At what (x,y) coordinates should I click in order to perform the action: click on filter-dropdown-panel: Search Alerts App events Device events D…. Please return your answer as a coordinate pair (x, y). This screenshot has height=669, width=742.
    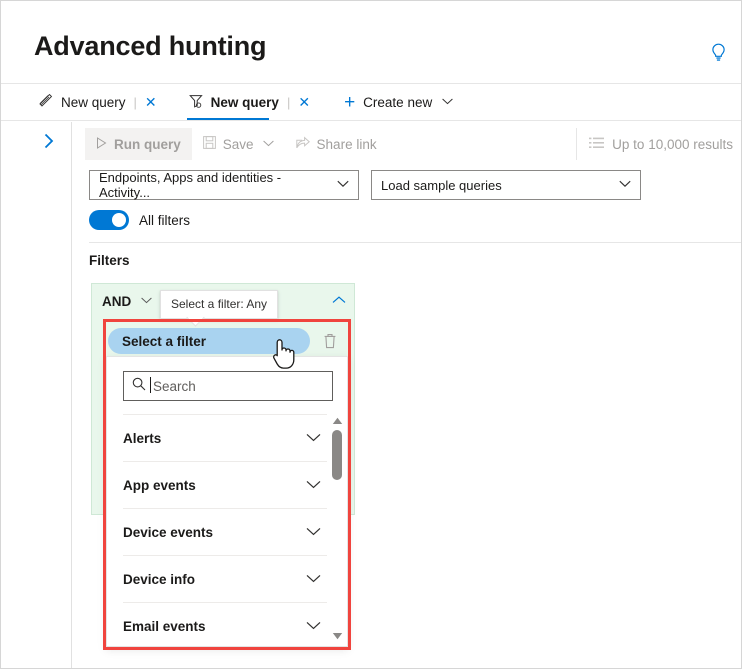
    Looking at the image, I should click on (227, 501).